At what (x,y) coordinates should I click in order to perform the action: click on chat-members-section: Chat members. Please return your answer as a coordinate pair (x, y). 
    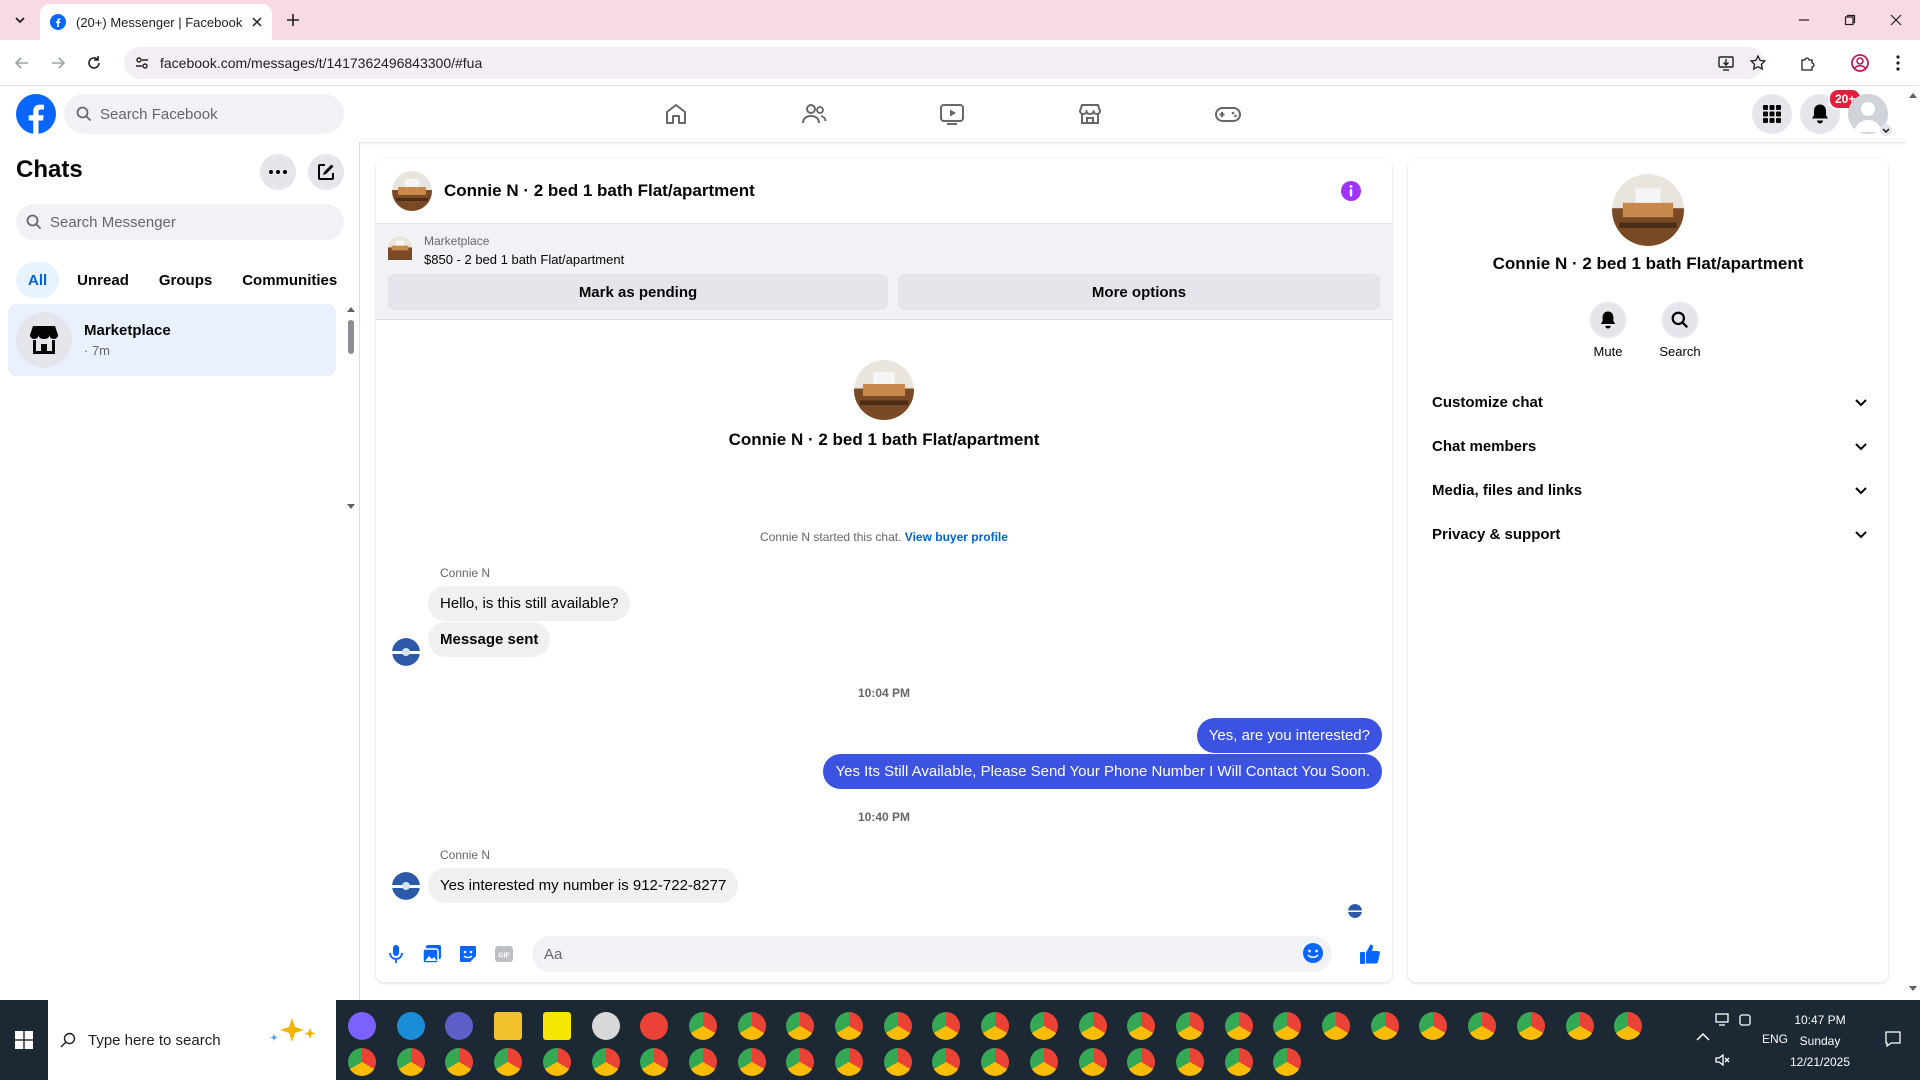
    Looking at the image, I should click on (1648, 446).